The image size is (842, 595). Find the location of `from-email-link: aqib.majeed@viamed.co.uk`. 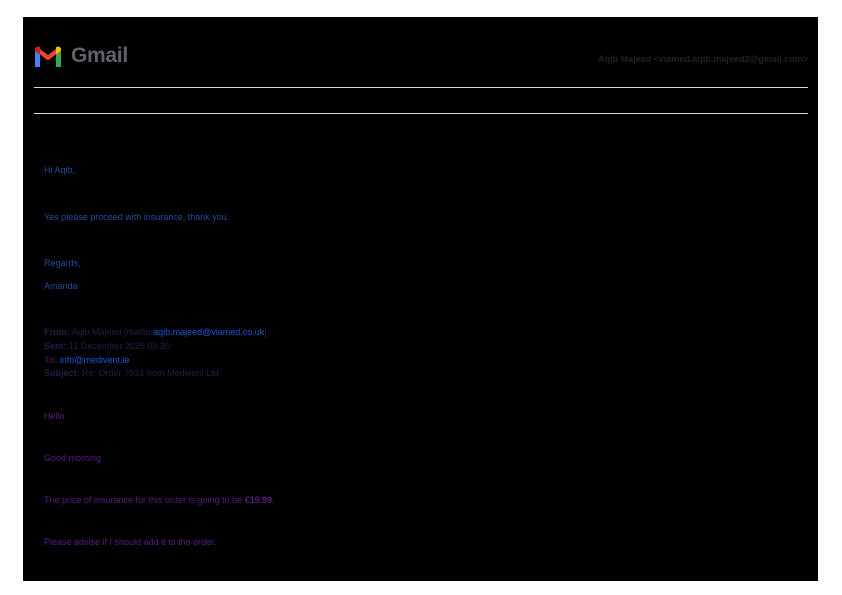

from-email-link: aqib.majeed@viamed.co.uk is located at coordinates (208, 332).